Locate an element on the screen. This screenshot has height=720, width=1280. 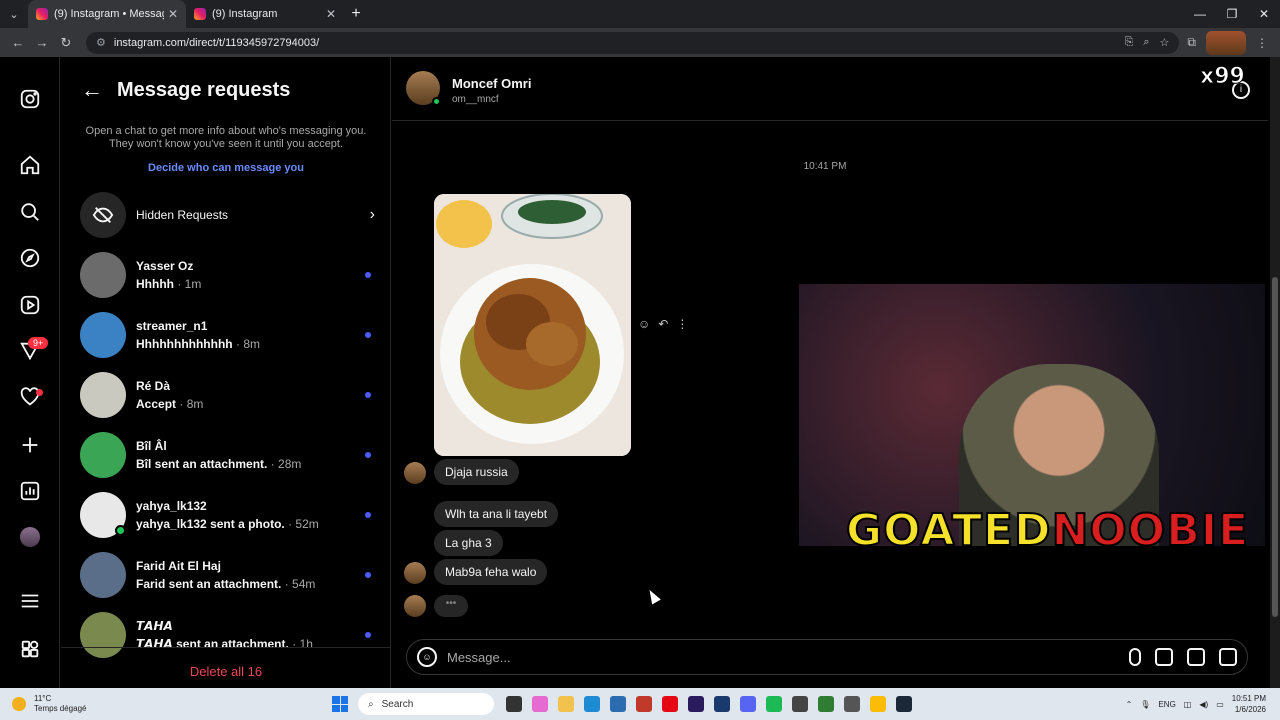
tab-instagram-messages: (9) Instagram • Messages ✕ is located at coordinates (107, 14).